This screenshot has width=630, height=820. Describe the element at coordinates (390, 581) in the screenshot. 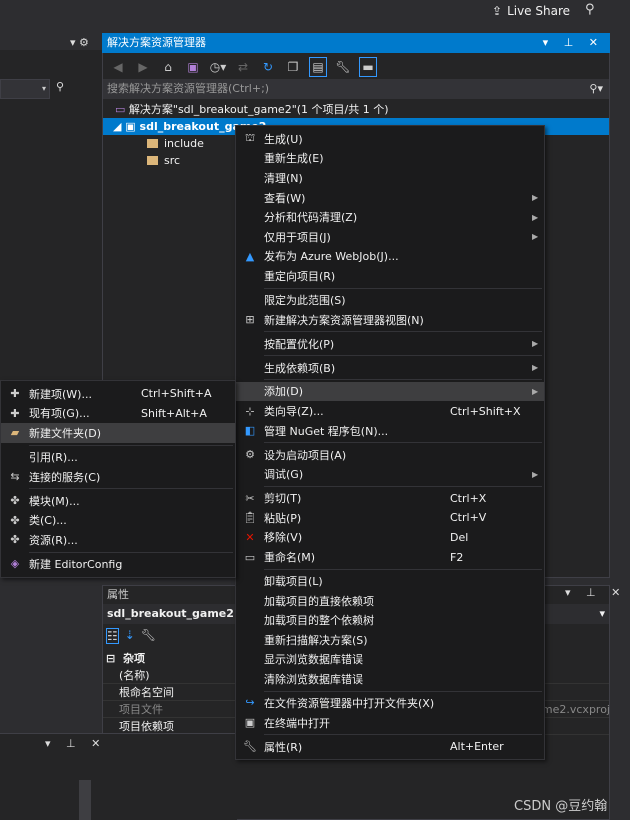

I see `menu-item: 卸载项目(L)` at that location.